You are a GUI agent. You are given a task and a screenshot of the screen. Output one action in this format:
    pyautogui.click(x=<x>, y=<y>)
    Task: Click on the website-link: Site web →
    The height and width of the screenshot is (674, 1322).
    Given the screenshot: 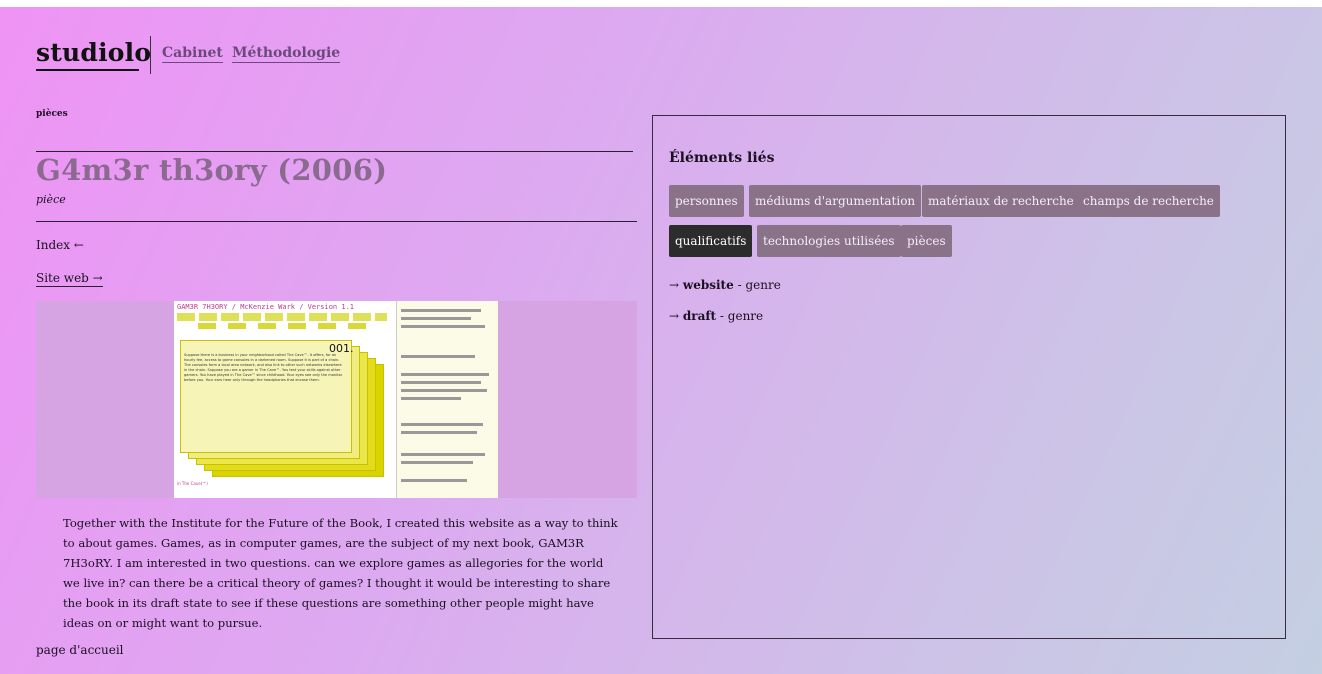 What is the action you would take?
    pyautogui.click(x=69, y=279)
    